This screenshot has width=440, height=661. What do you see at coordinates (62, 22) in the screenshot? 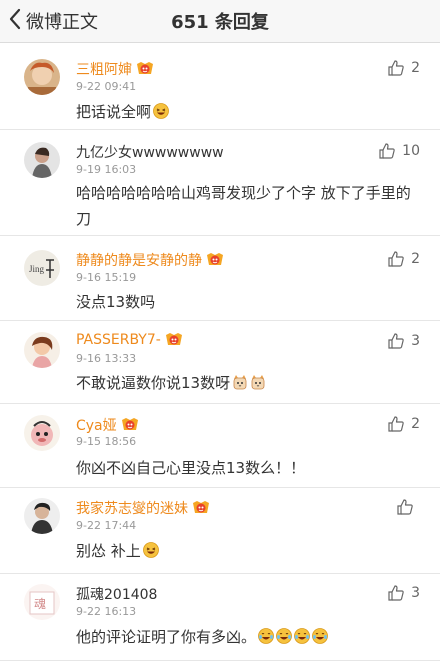
I see `back-label: 微博正文` at bounding box center [62, 22].